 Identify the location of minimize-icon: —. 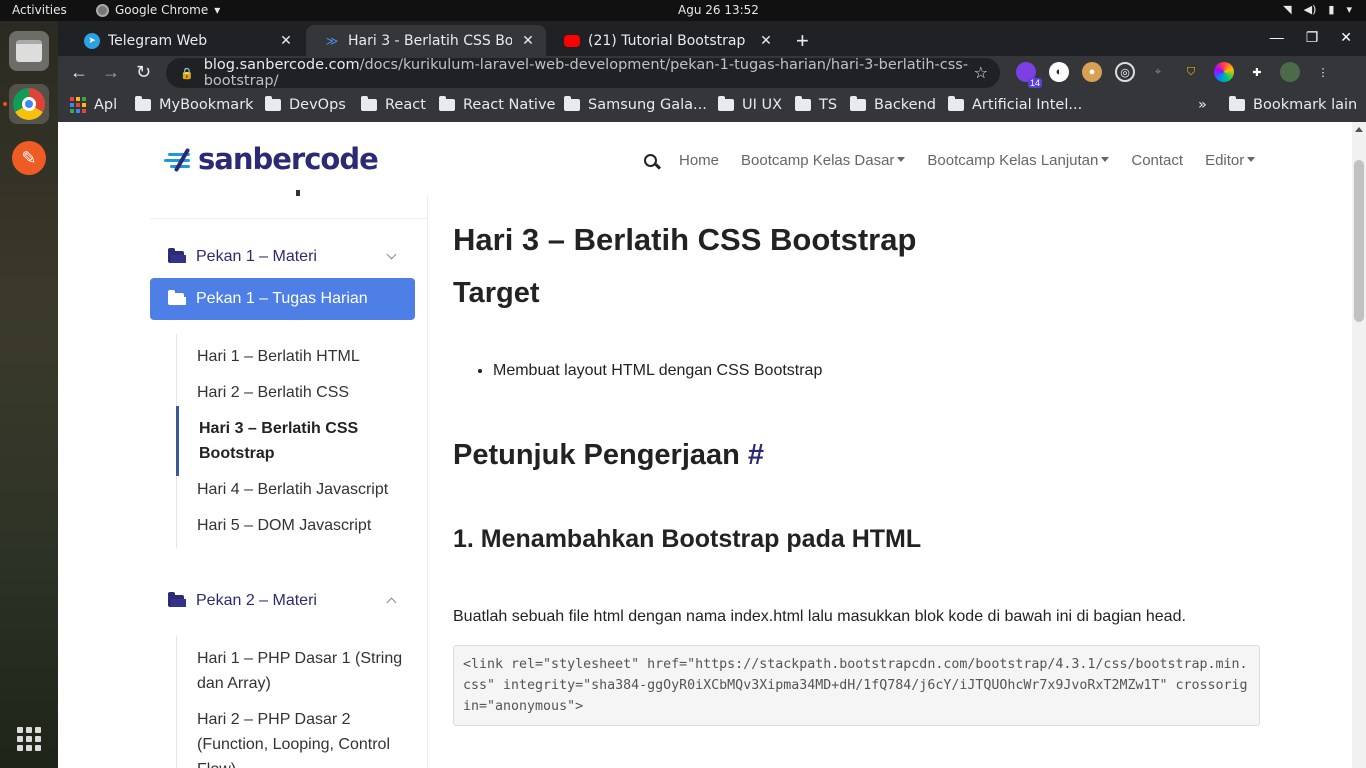
(1277, 37).